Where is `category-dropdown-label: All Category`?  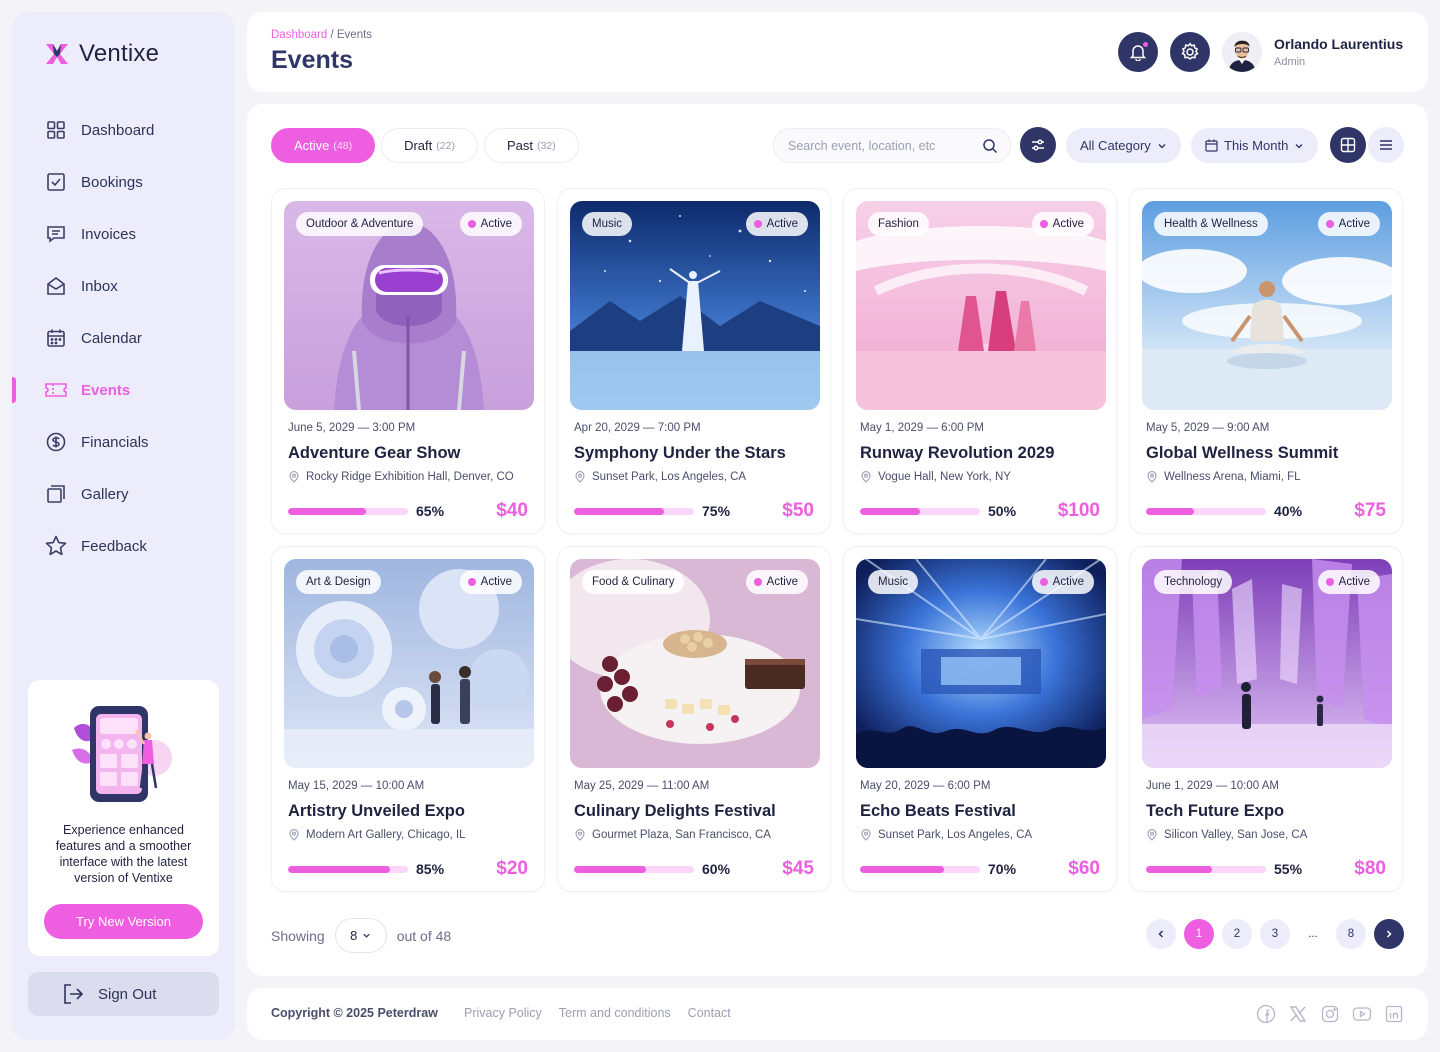
category-dropdown-label: All Category is located at coordinates (1115, 145).